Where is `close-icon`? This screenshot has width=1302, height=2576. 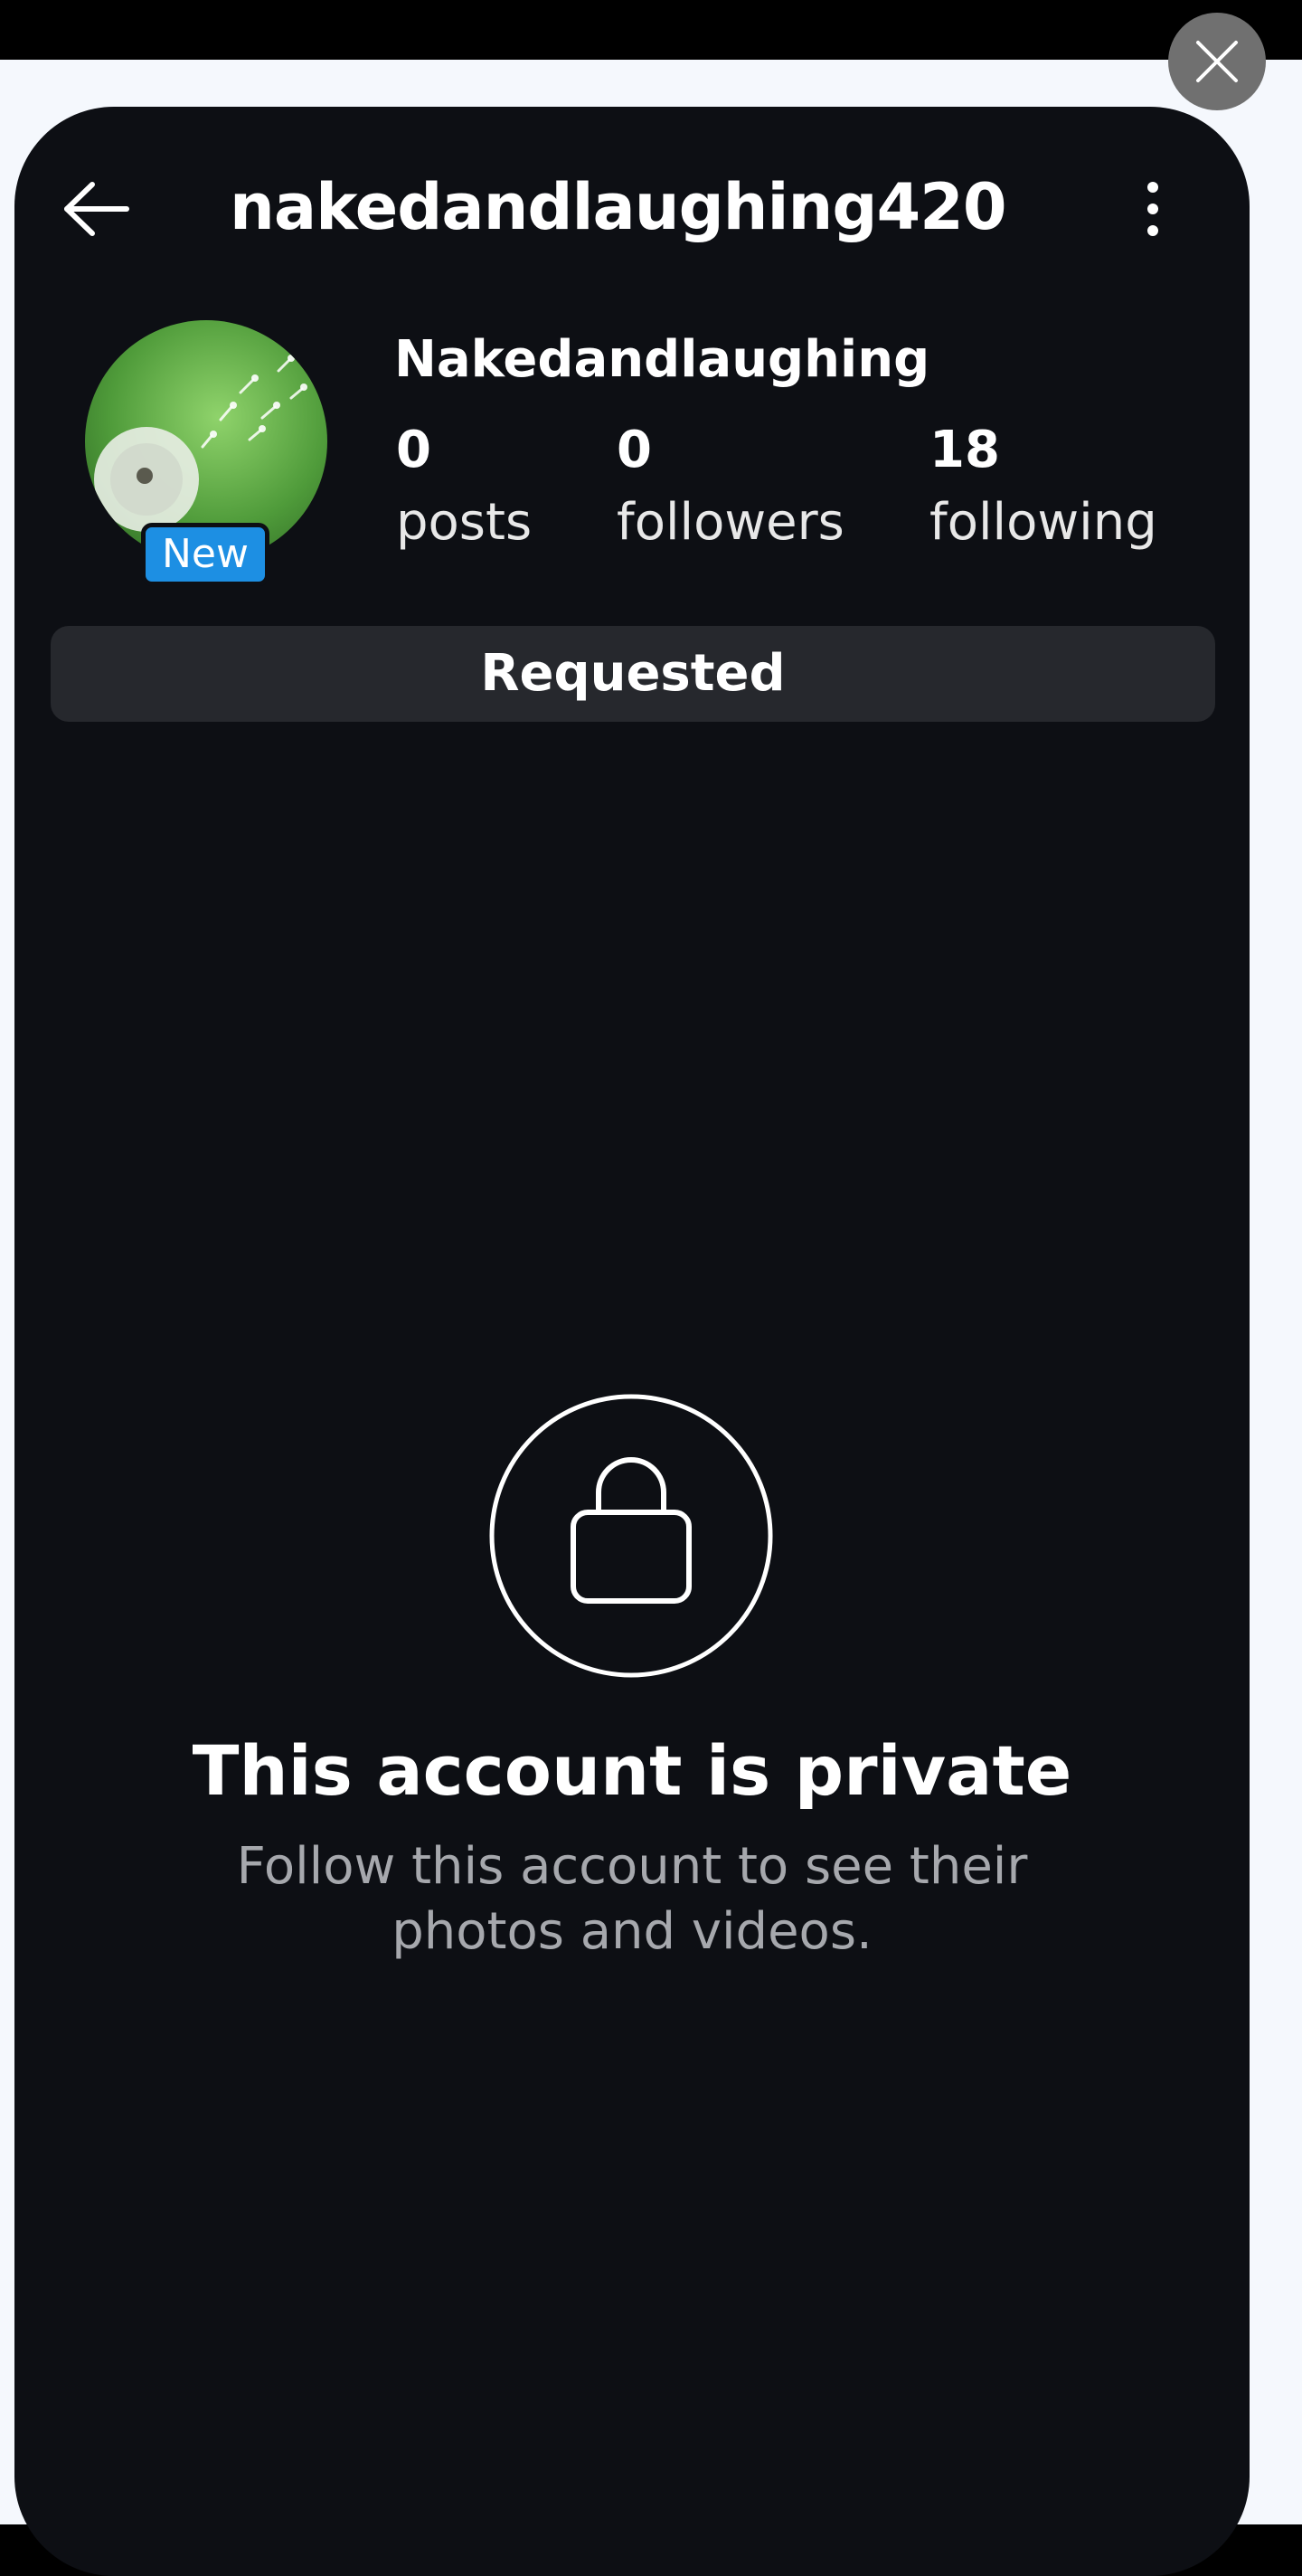 close-icon is located at coordinates (1217, 62).